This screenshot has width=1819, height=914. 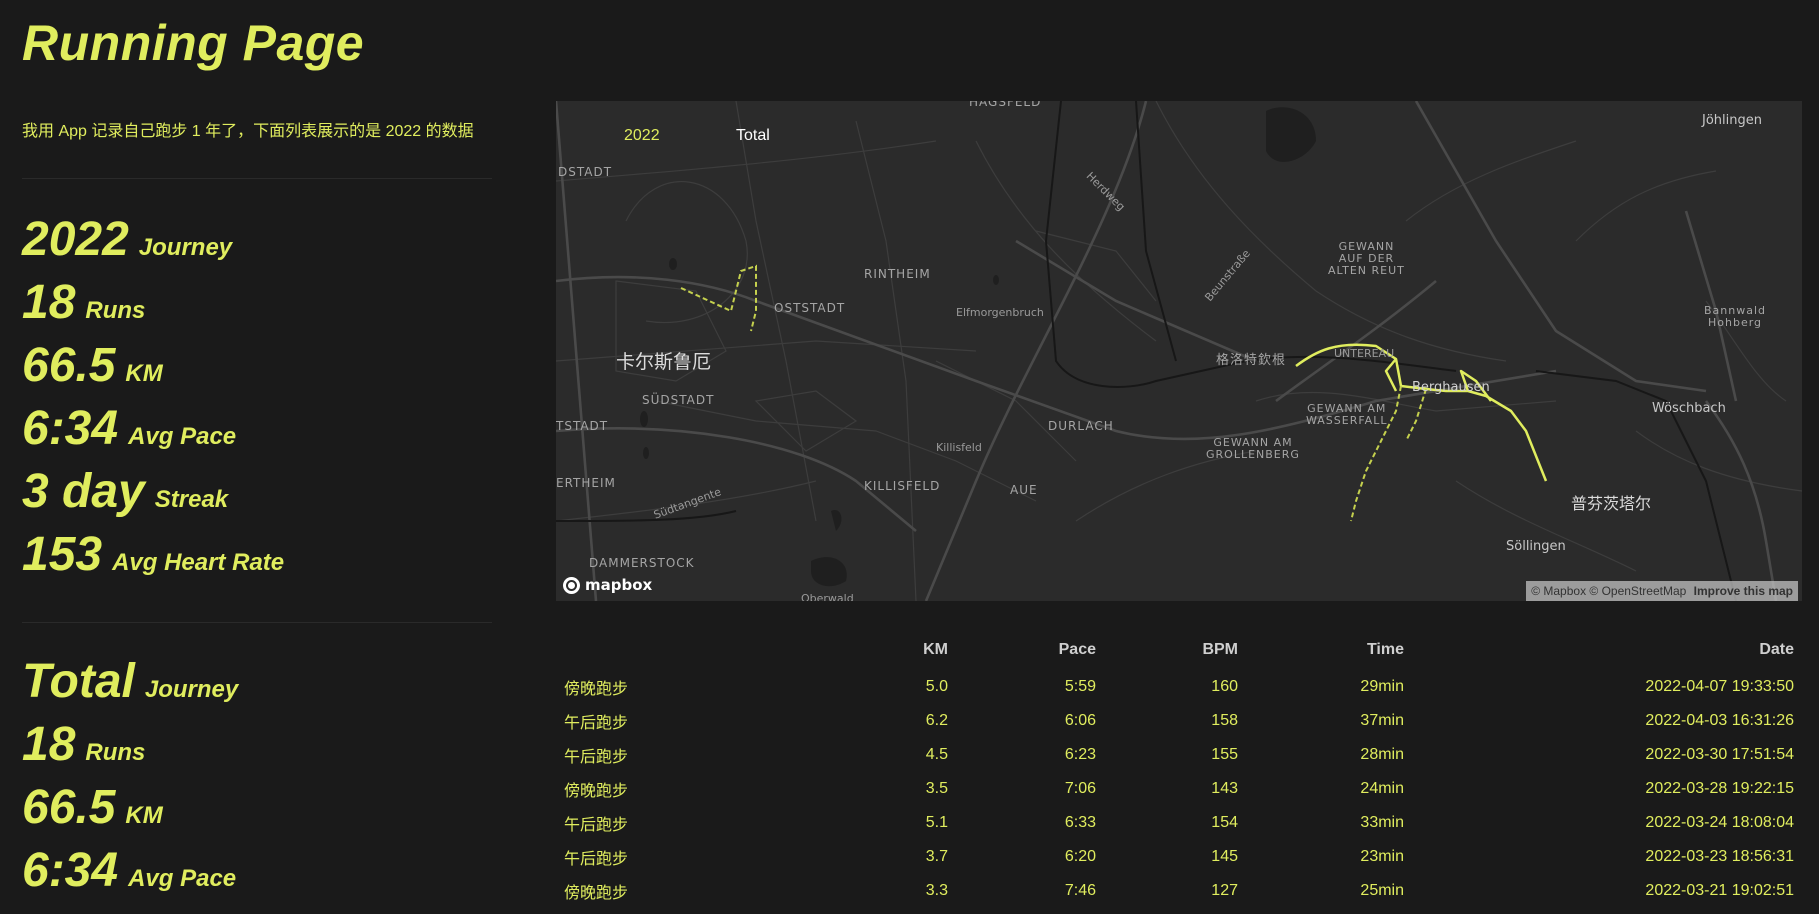 What do you see at coordinates (1081, 426) in the screenshot?
I see `map-label: DURLACH` at bounding box center [1081, 426].